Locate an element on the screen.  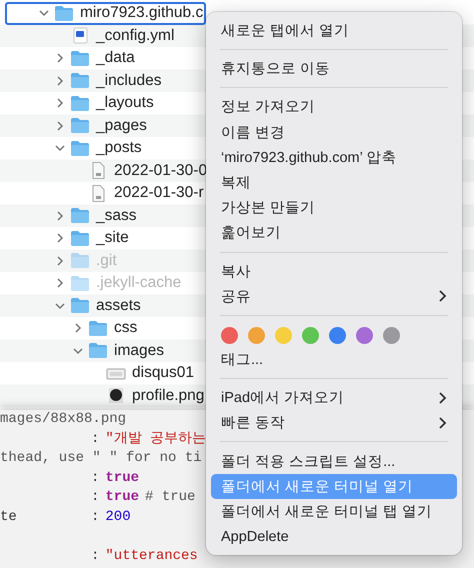
menu-item: 복사 is located at coordinates (334, 271).